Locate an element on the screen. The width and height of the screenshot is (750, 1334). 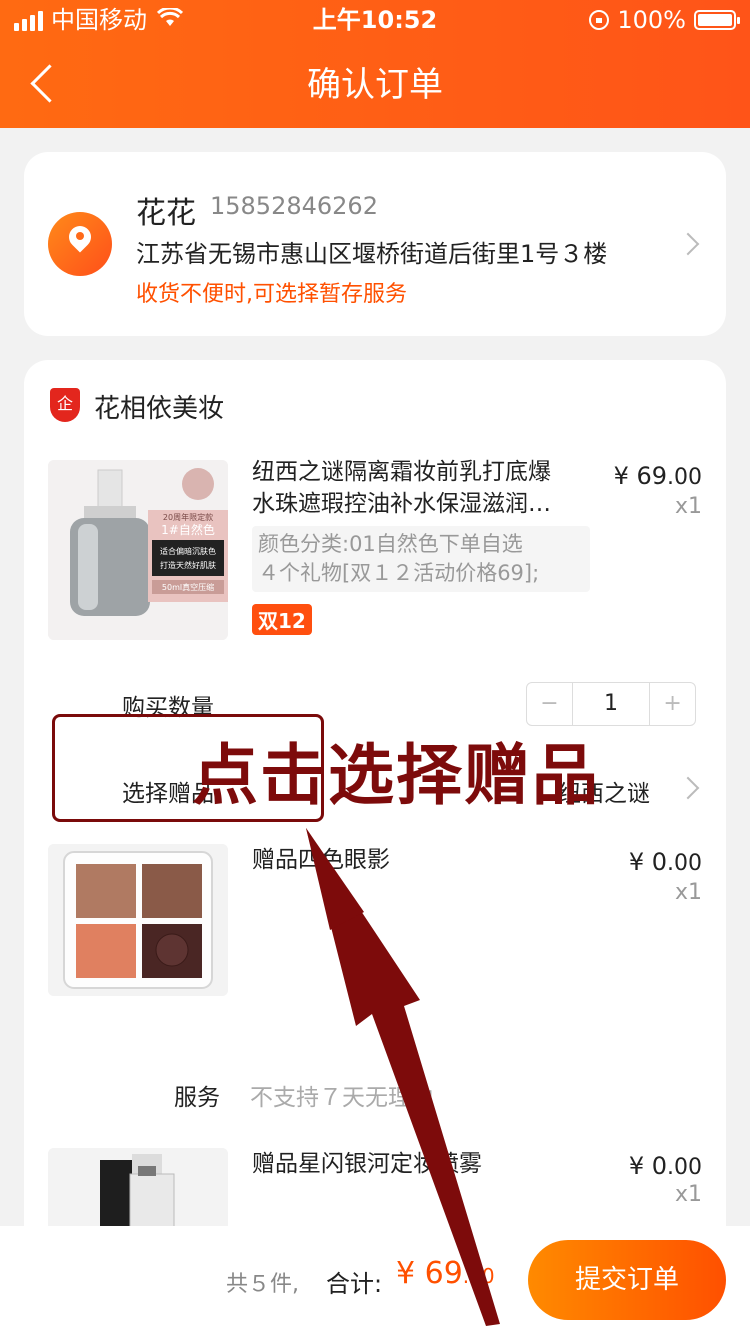
status-bar: 中国移动 上午10:52 100% is located at coordinates (375, 20).